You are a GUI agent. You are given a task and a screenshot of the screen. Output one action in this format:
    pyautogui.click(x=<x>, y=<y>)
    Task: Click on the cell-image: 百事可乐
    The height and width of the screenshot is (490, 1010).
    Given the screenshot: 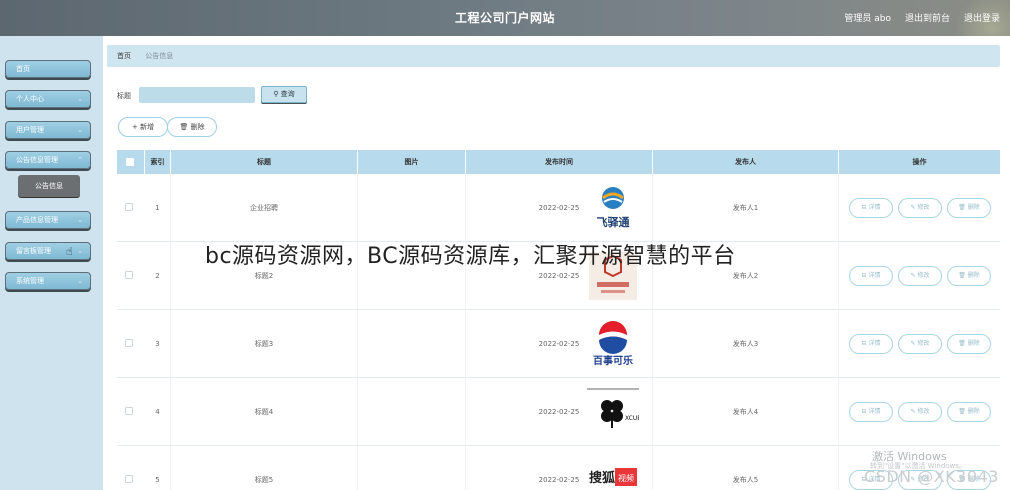 What is the action you would take?
    pyautogui.click(x=495, y=344)
    